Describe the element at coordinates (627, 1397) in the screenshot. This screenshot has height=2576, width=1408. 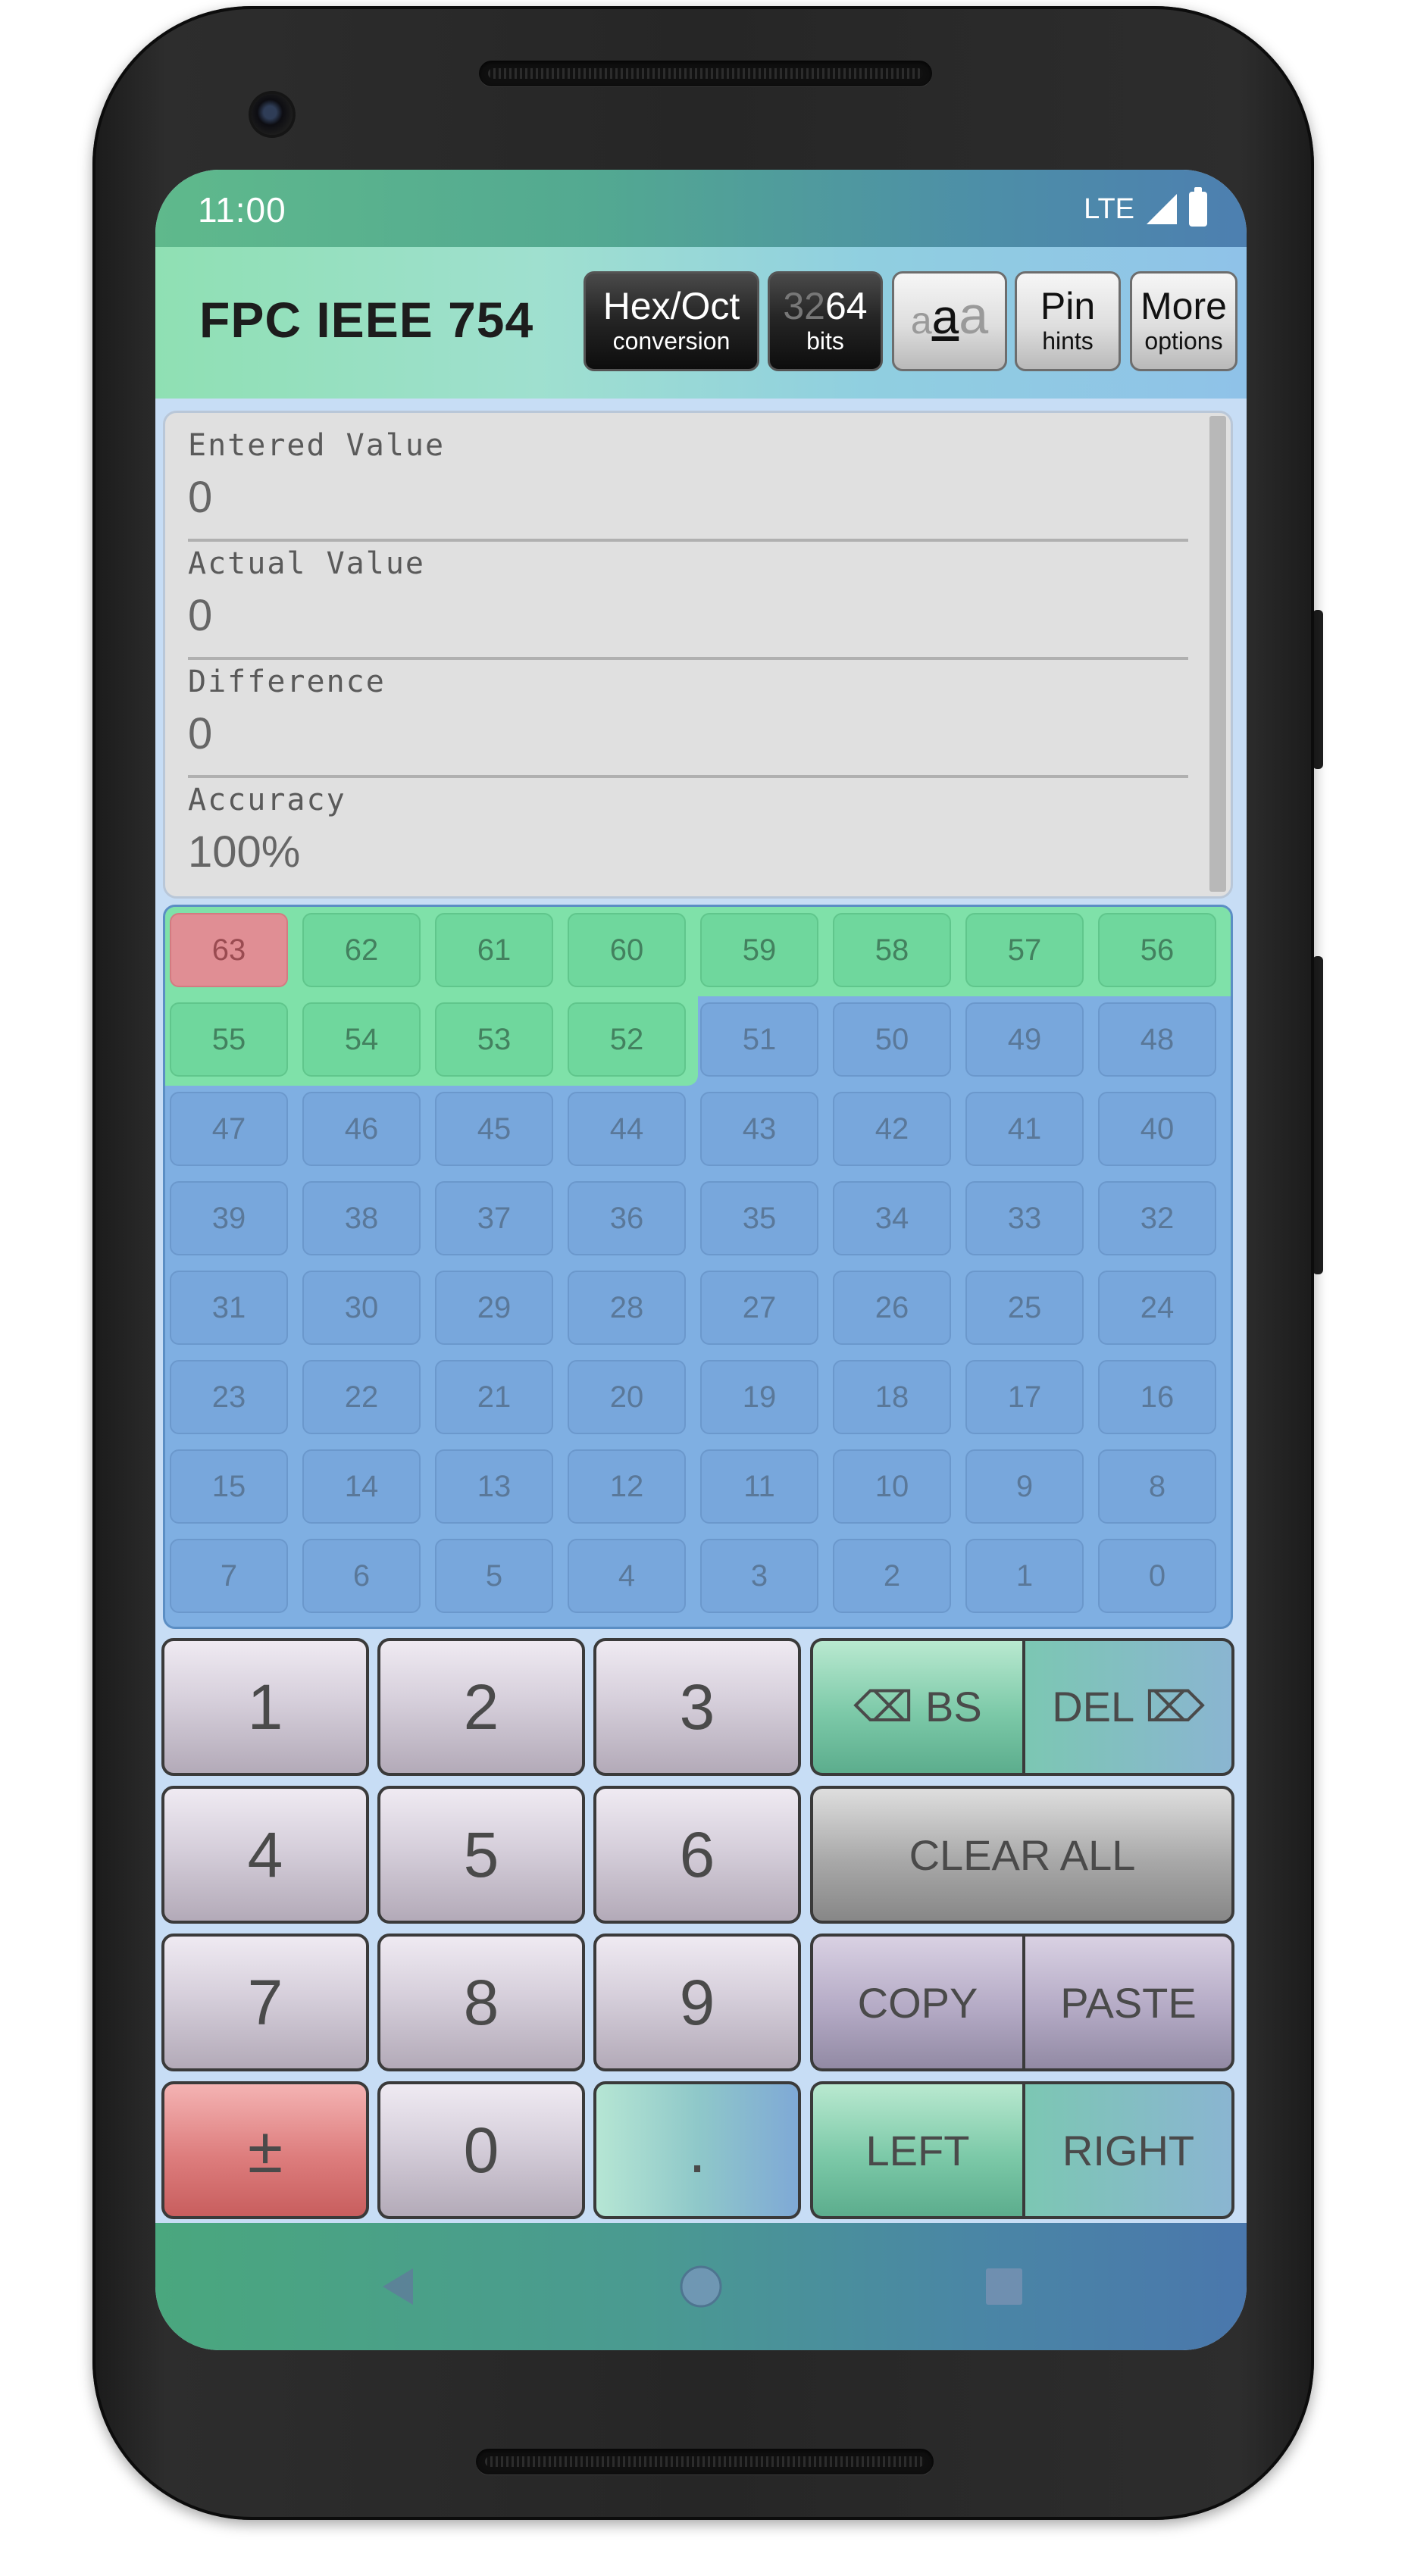
I see `bit-20-toggle: 20` at that location.